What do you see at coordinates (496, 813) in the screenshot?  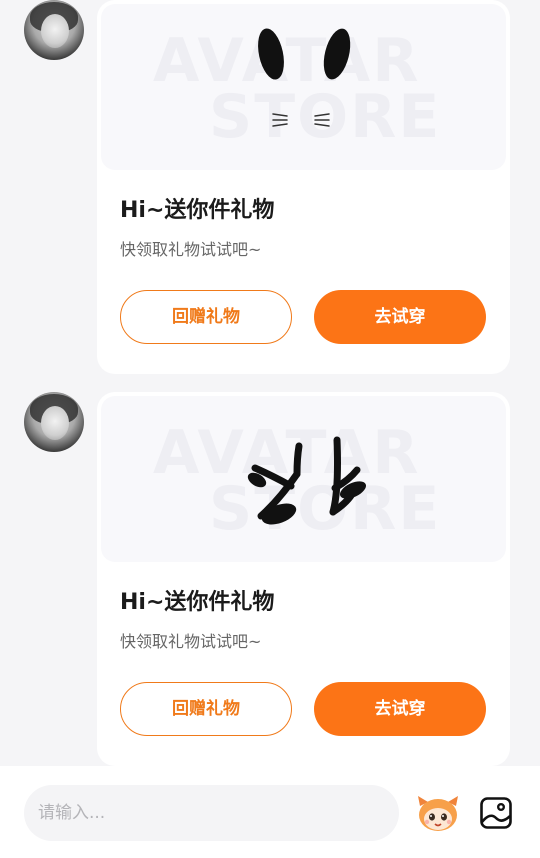 I see `image-icon` at bounding box center [496, 813].